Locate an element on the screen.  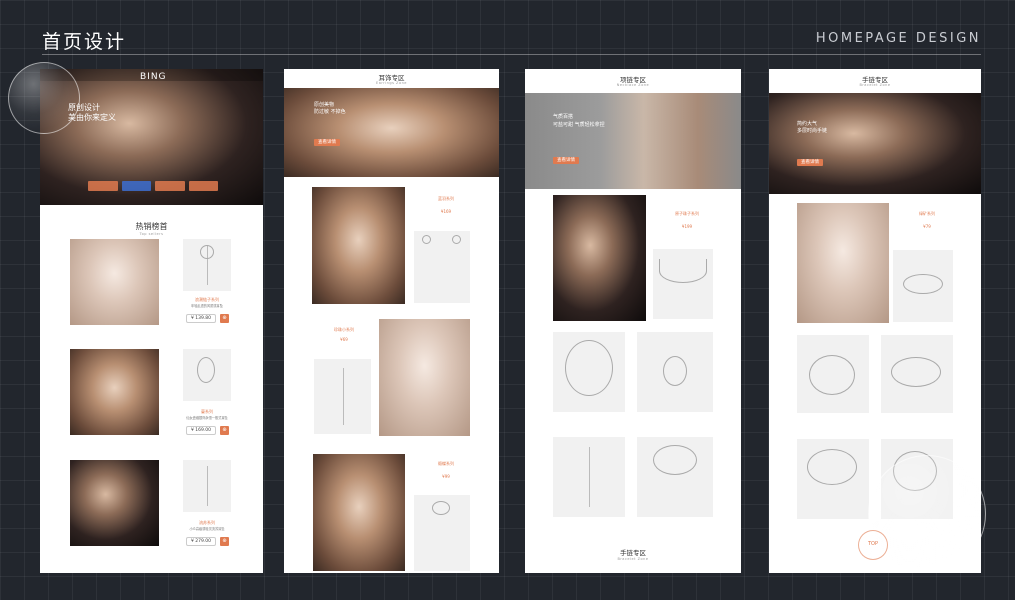
product-price: ¥199 is located at coordinates (687, 226).